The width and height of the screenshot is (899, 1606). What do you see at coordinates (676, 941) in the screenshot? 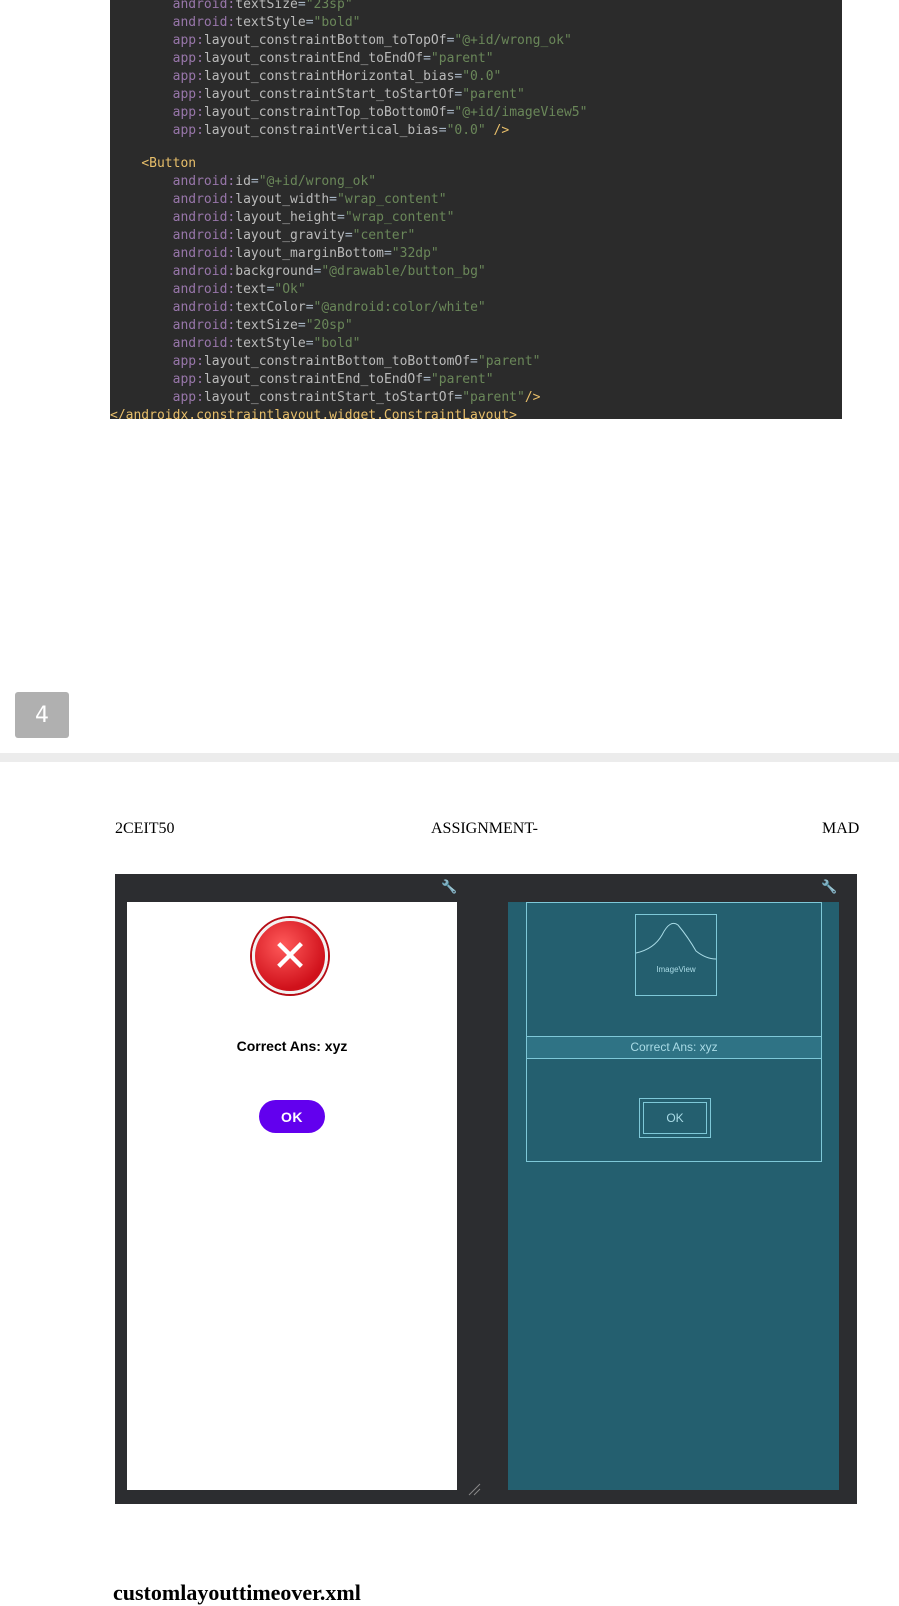
I see `image-placeholder-icon` at bounding box center [676, 941].